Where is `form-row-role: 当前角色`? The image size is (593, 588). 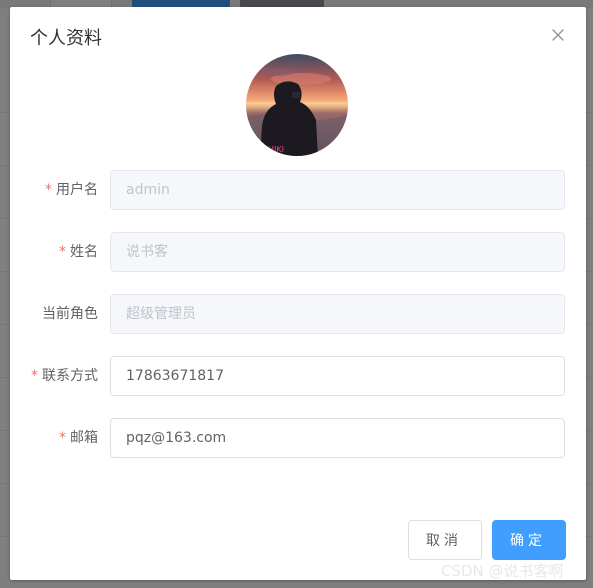 form-row-role: 当前角色 is located at coordinates (298, 314).